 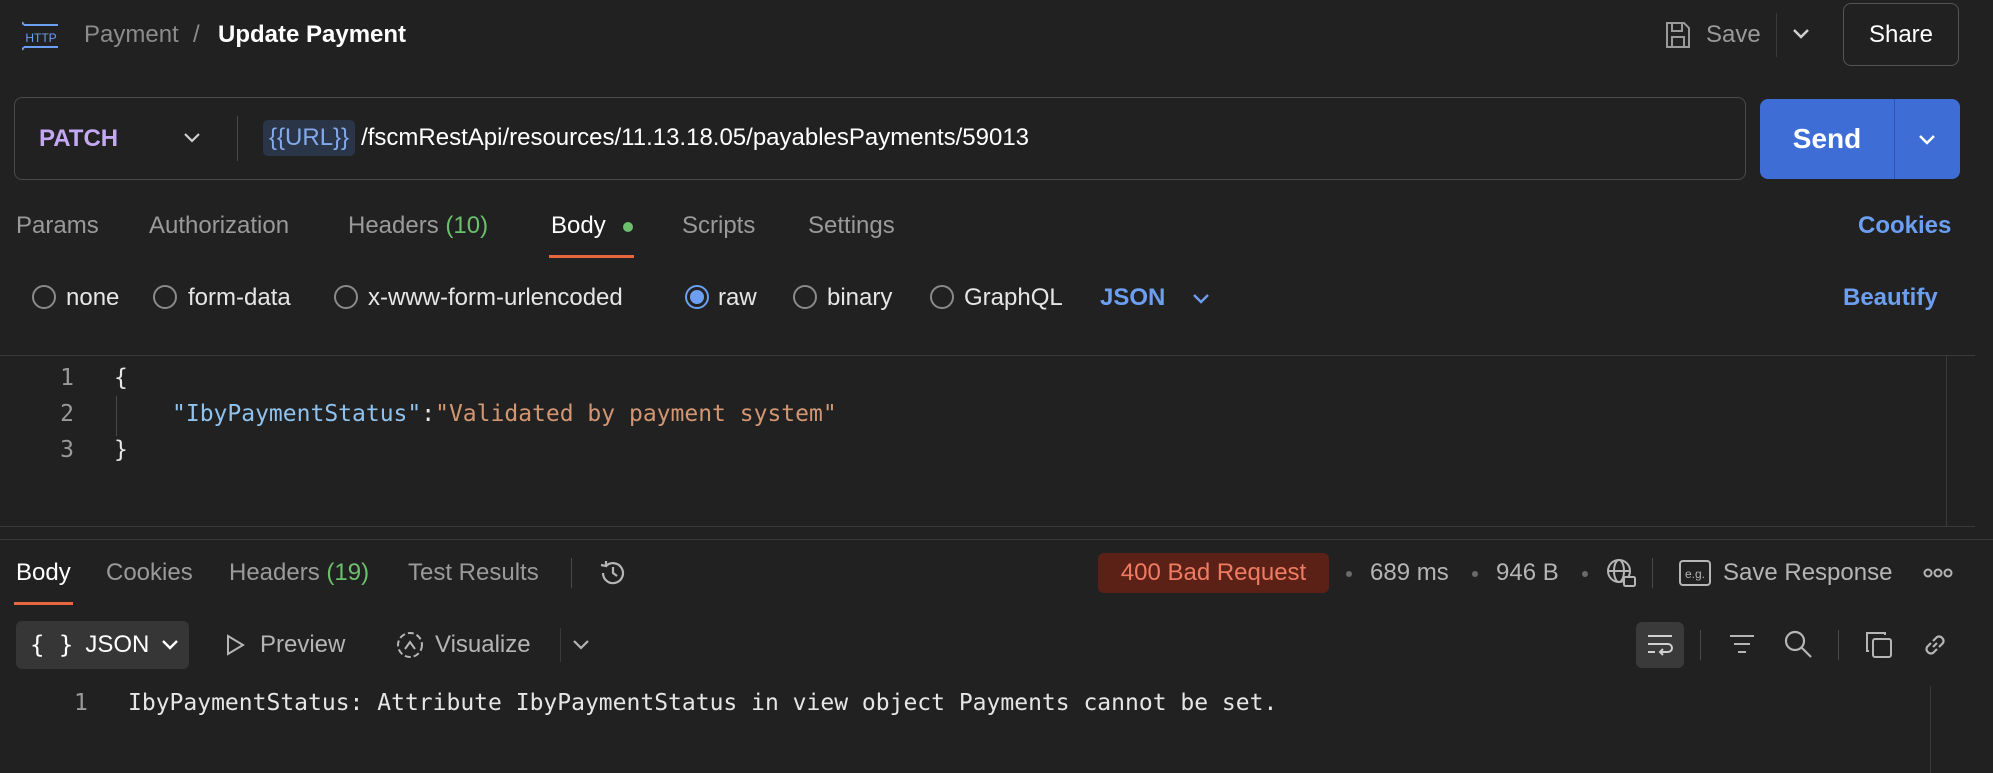 What do you see at coordinates (628, 227) in the screenshot?
I see `body-modified-indicator` at bounding box center [628, 227].